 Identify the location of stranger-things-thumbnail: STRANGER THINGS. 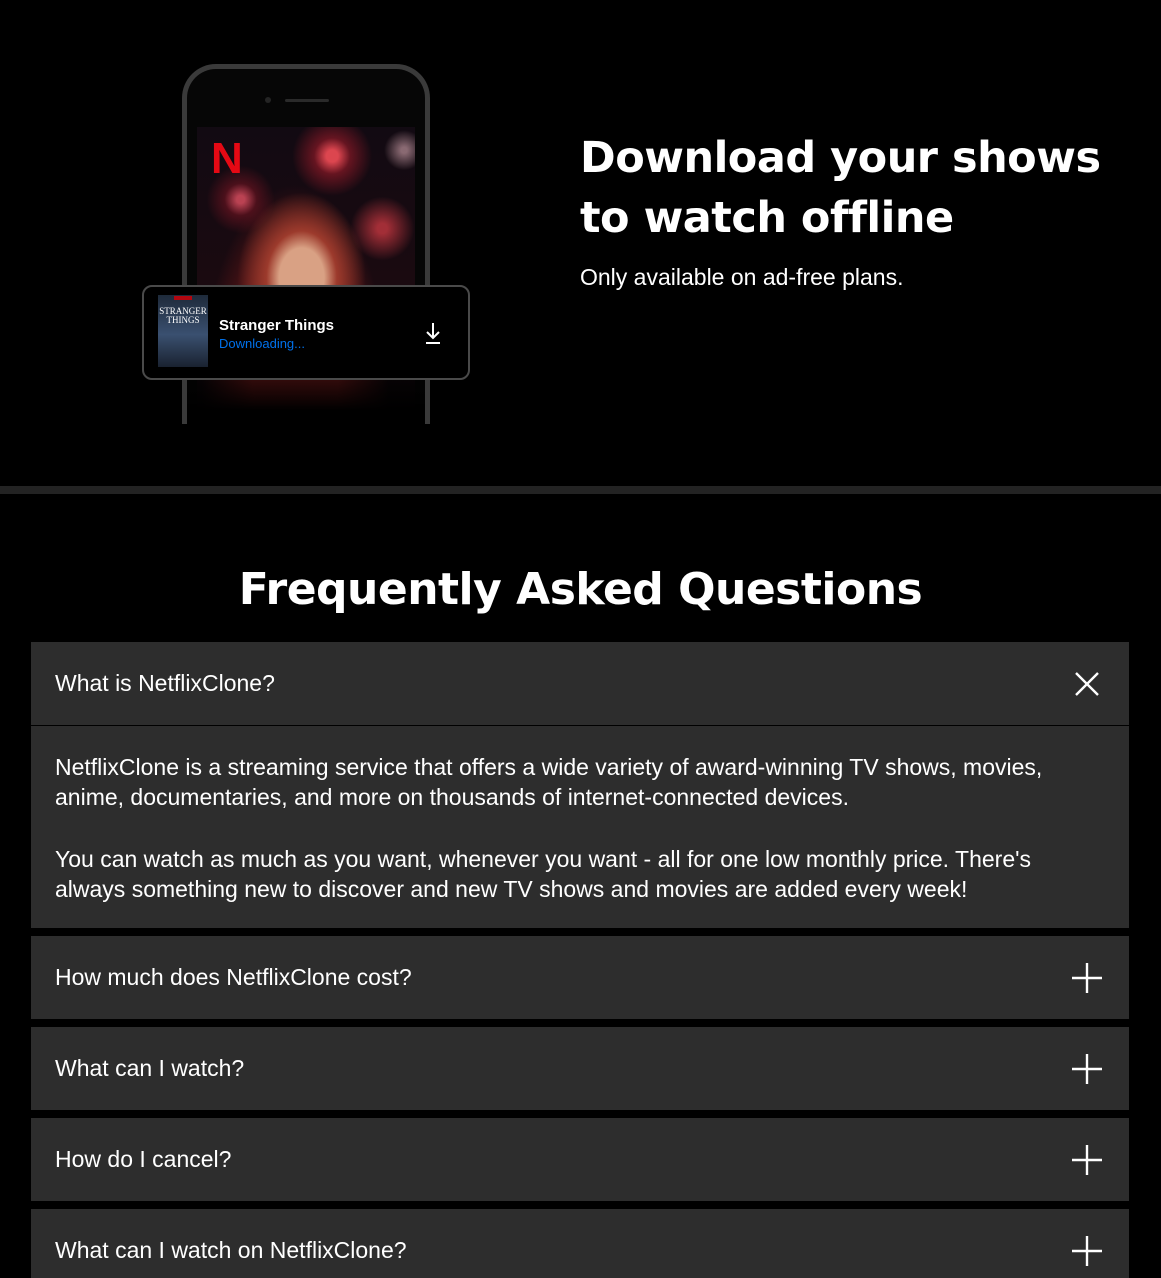
(183, 331).